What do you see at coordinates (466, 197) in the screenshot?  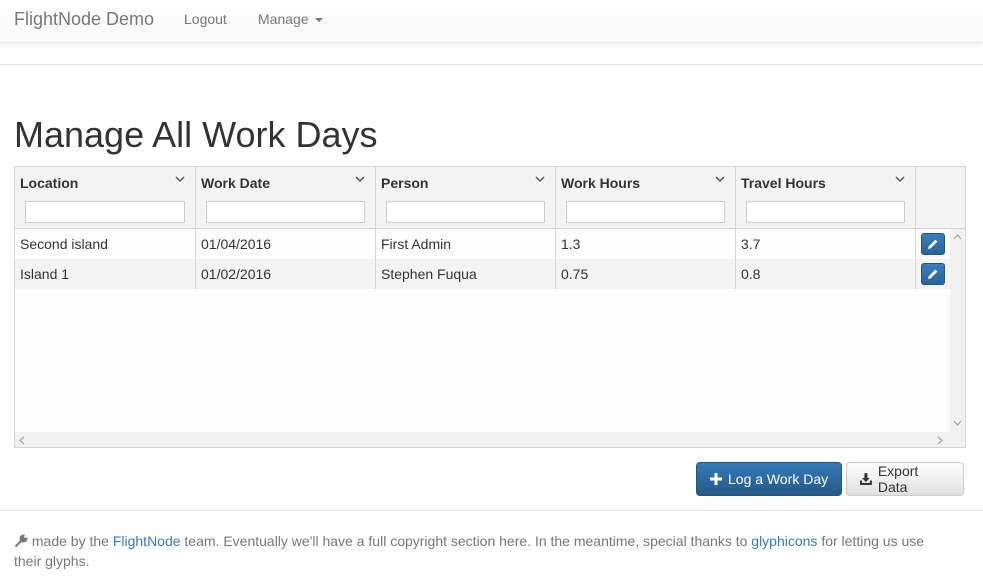 I see `column-header-person: Person` at bounding box center [466, 197].